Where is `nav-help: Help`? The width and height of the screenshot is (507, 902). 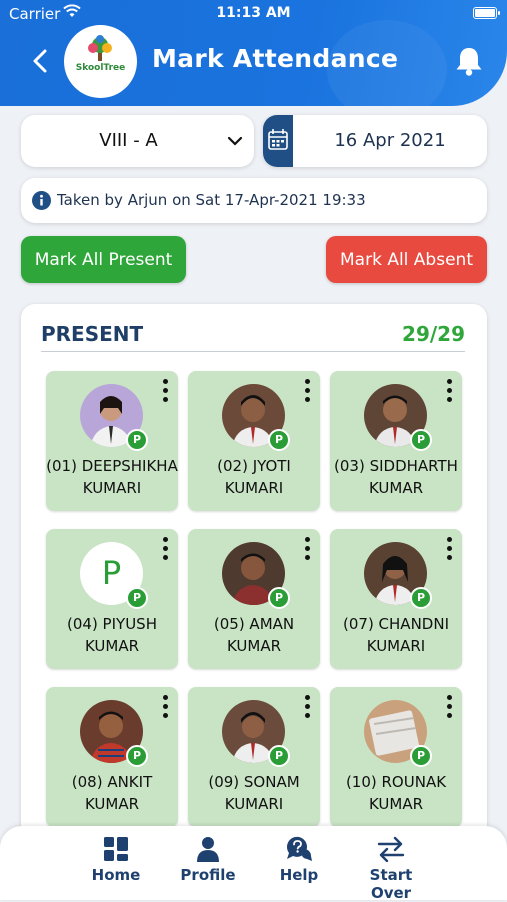
nav-help: Help is located at coordinates (299, 860).